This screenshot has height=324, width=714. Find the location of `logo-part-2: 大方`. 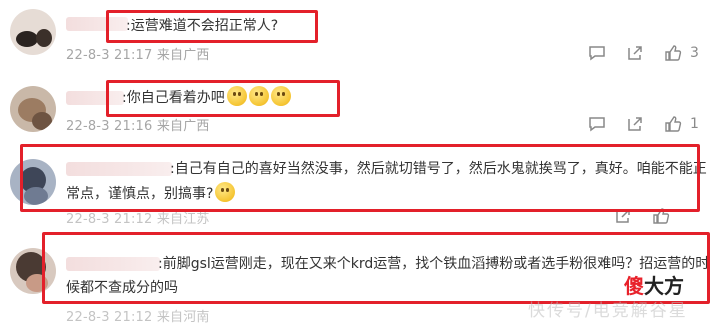

logo-part-2: 大方 is located at coordinates (664, 286).